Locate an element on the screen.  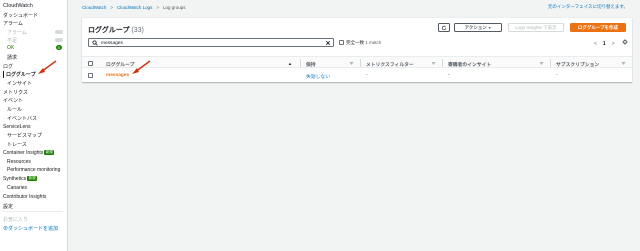
actions-dropdown: アクション ▼ is located at coordinates (478, 27).